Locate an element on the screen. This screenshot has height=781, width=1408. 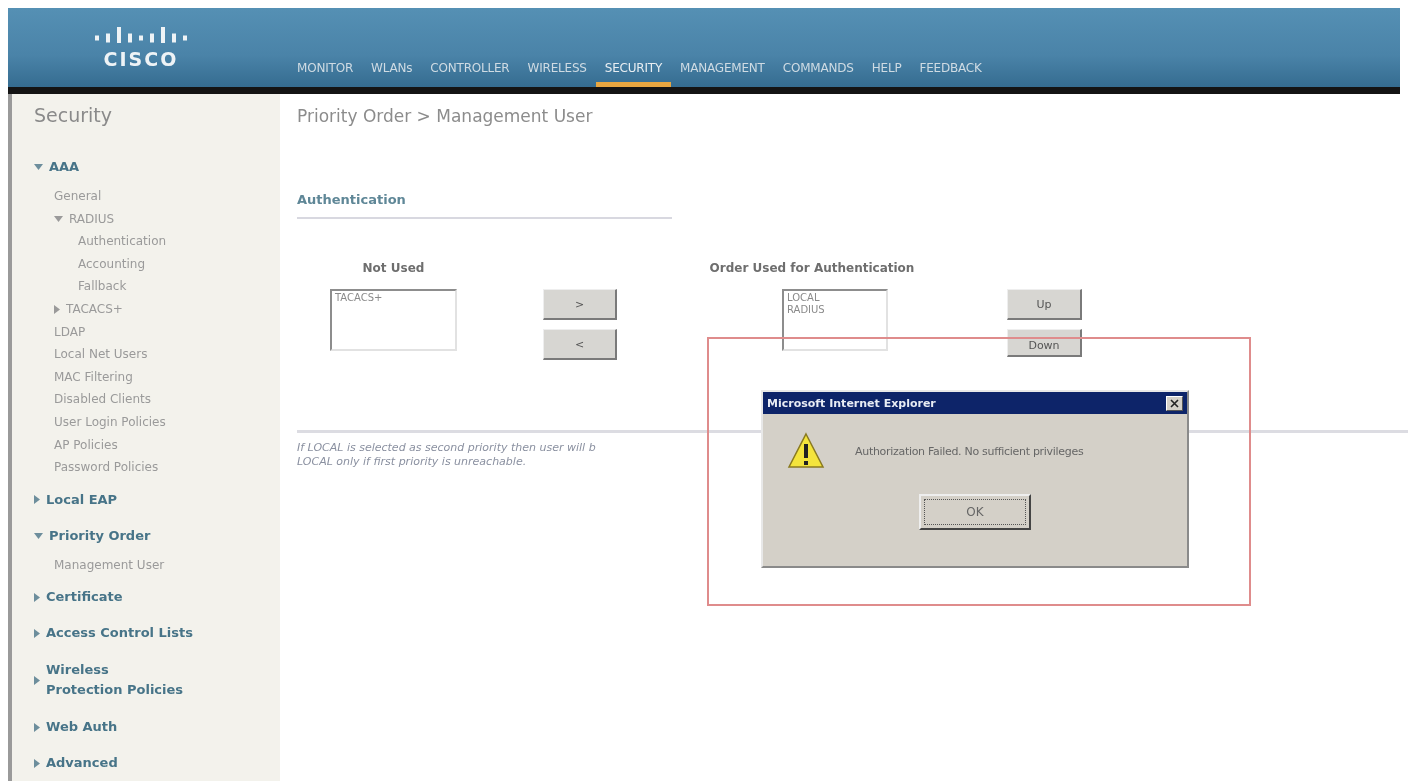
order-button: Up is located at coordinates (1044, 304).